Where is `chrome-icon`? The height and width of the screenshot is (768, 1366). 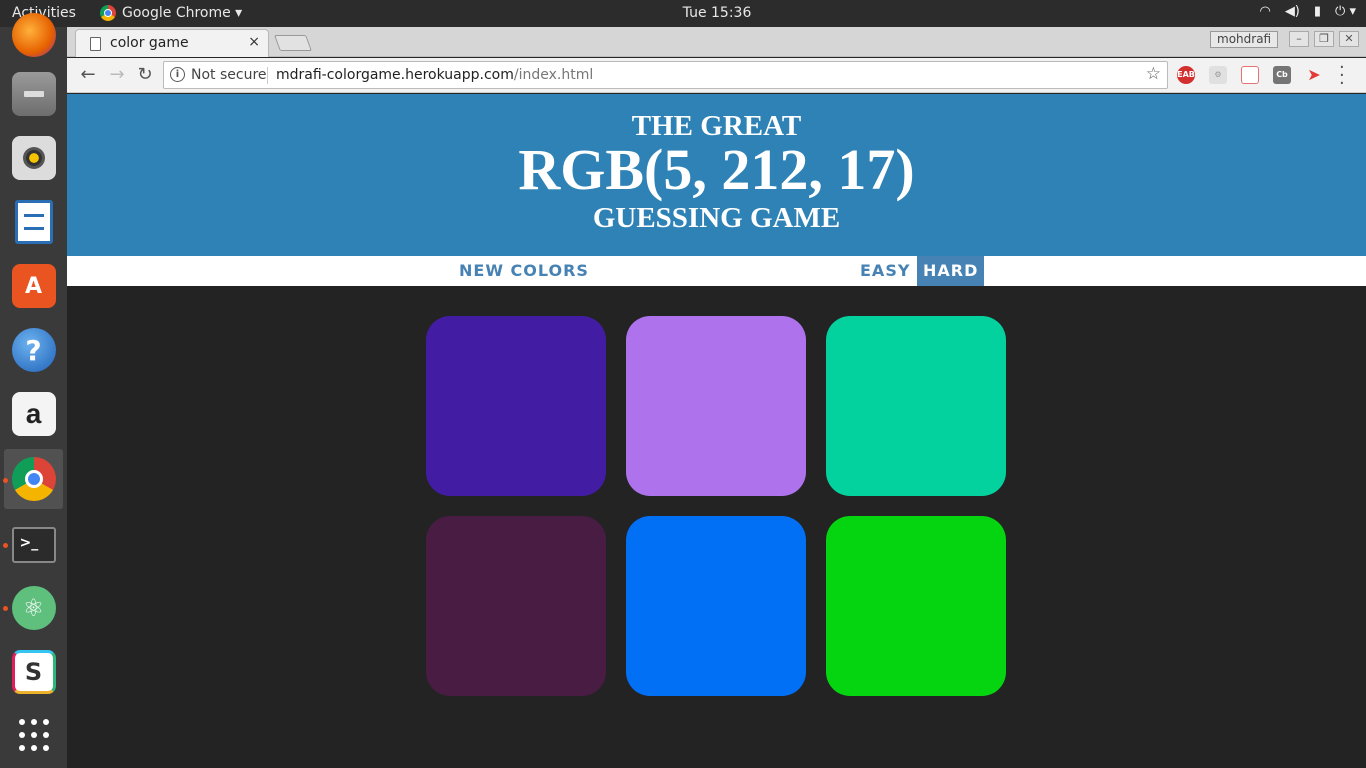
chrome-icon is located at coordinates (33, 479).